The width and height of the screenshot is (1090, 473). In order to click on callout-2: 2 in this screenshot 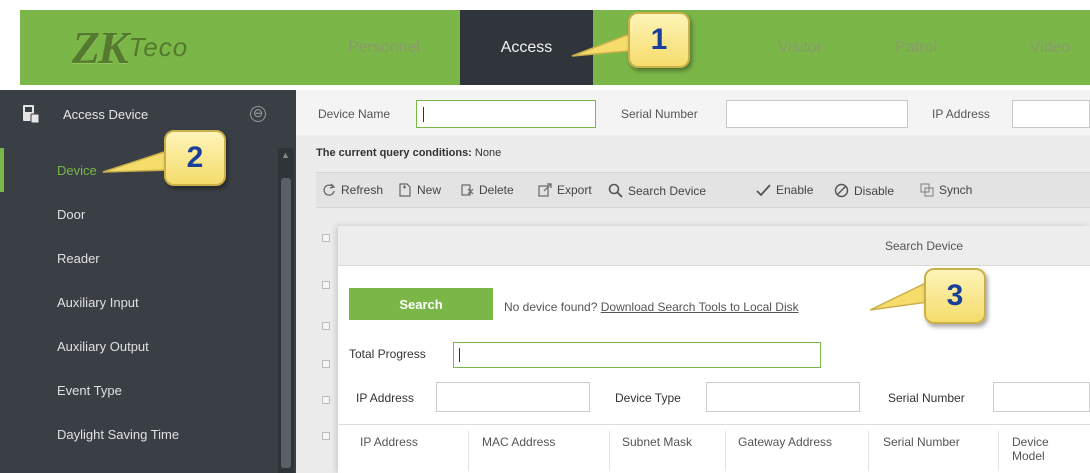, I will do `click(195, 158)`.